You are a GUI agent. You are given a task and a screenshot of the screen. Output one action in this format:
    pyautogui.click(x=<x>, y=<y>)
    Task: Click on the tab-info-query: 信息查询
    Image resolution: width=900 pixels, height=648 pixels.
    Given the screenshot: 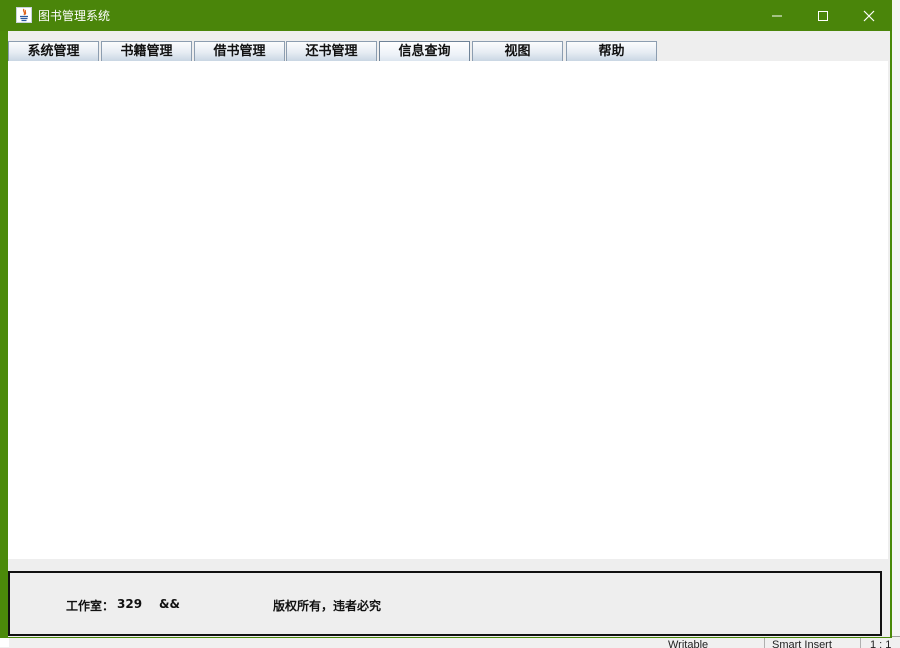 What is the action you would take?
    pyautogui.click(x=424, y=52)
    